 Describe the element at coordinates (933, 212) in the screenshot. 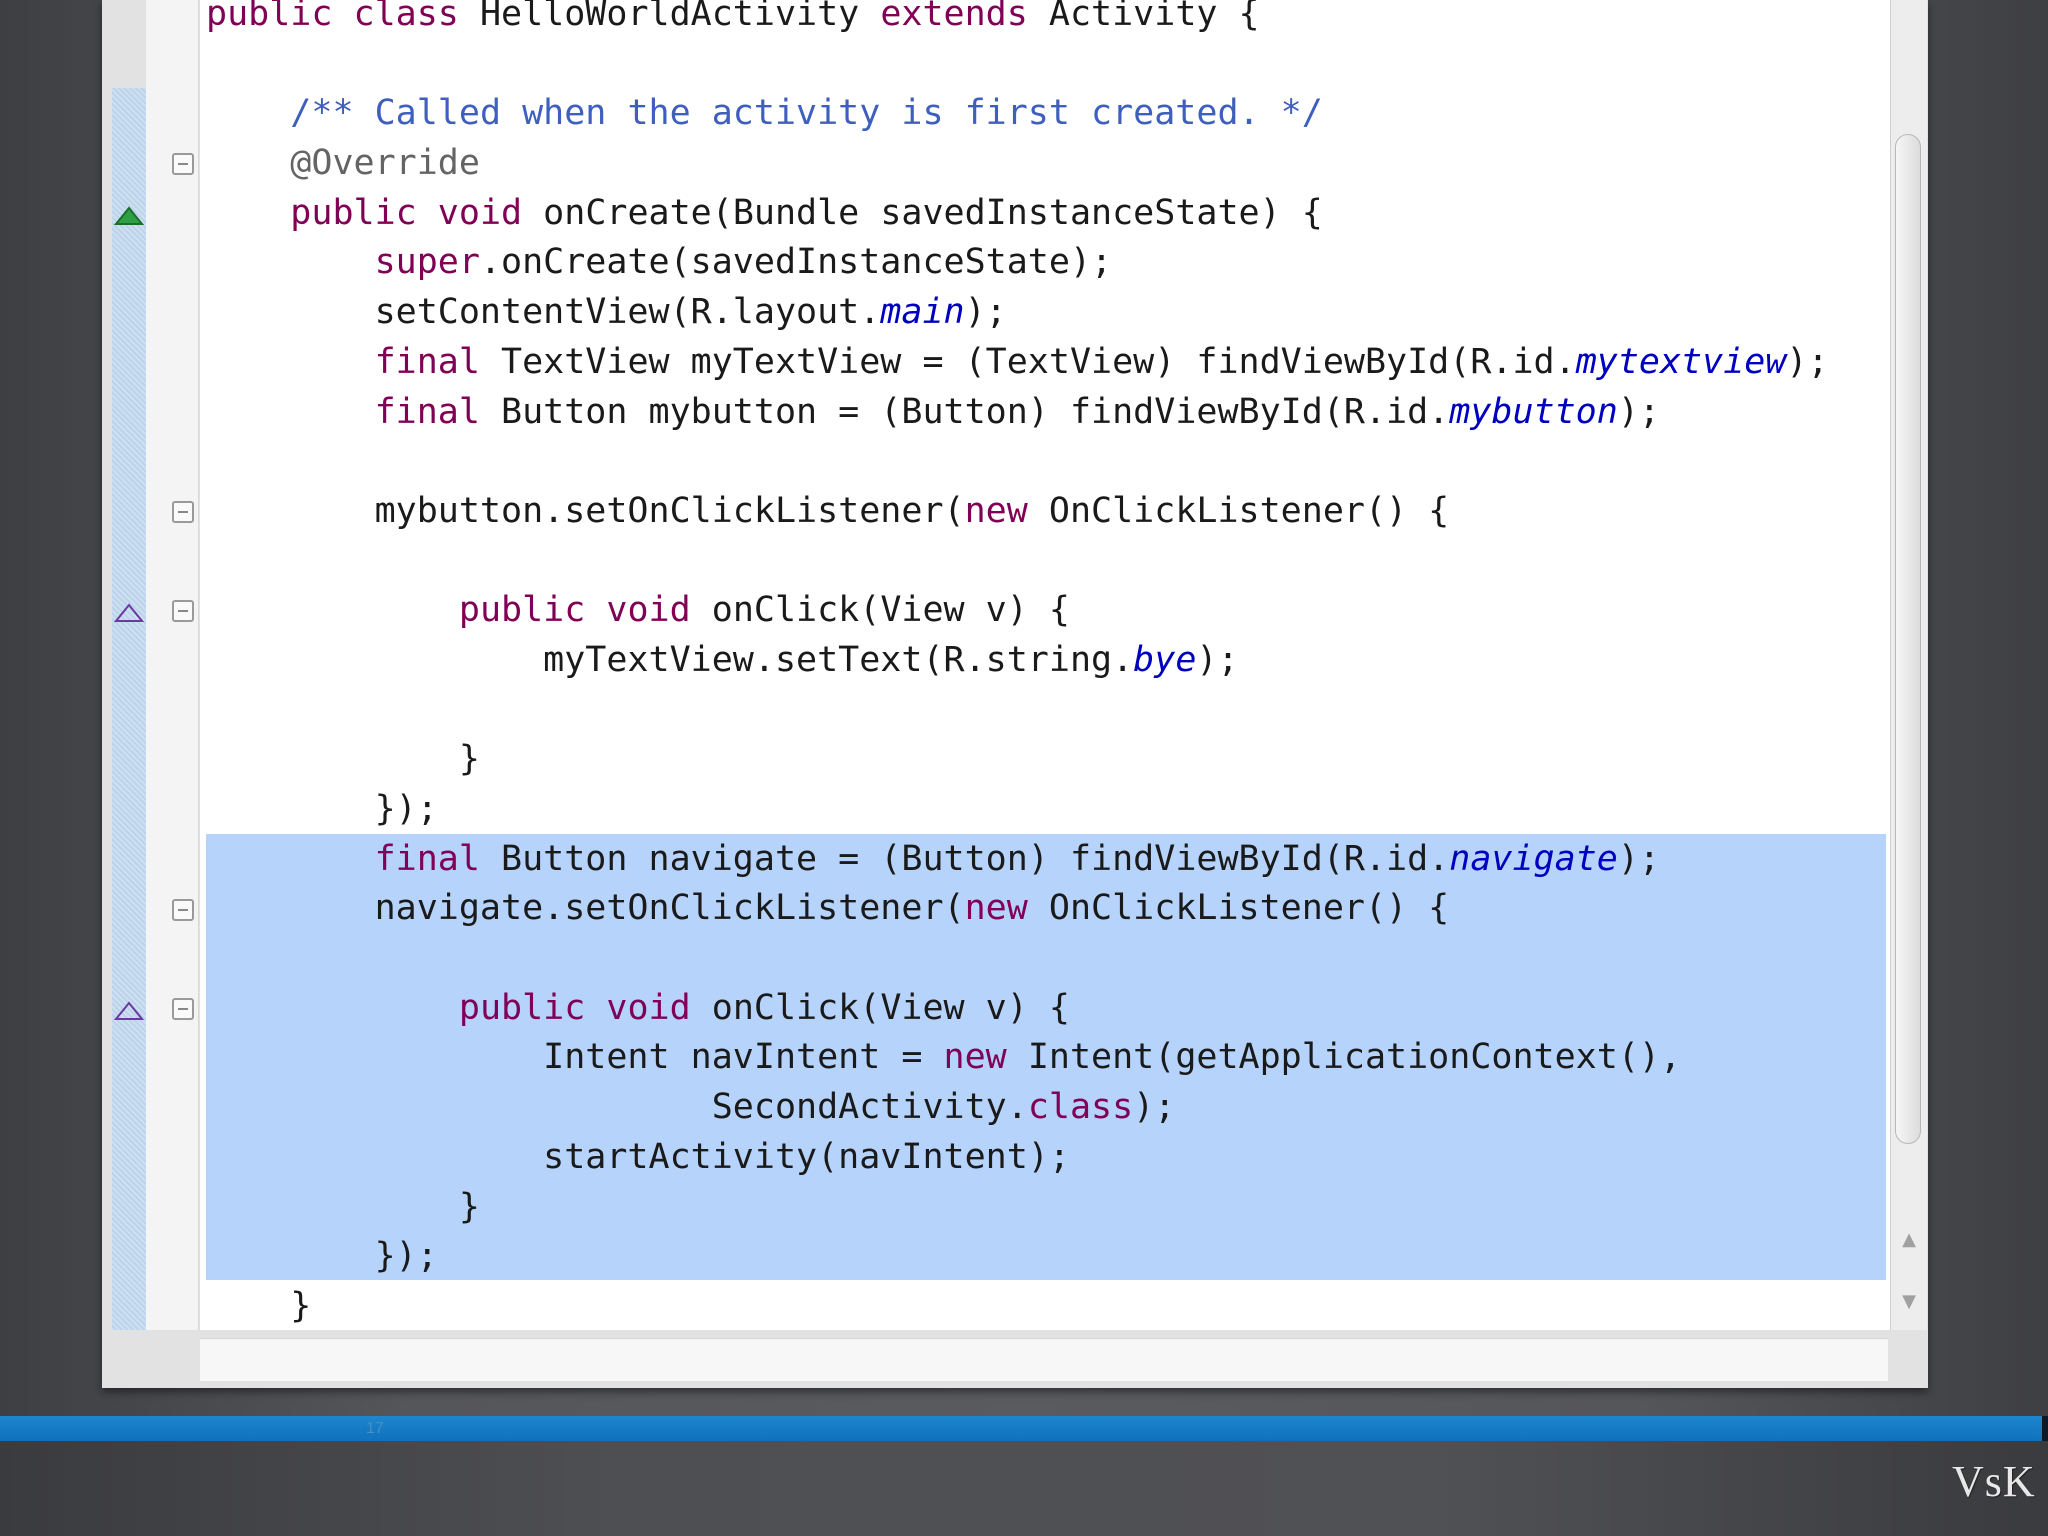

I see `code-token: onCreate(Bundle savedInstanceState) {` at that location.